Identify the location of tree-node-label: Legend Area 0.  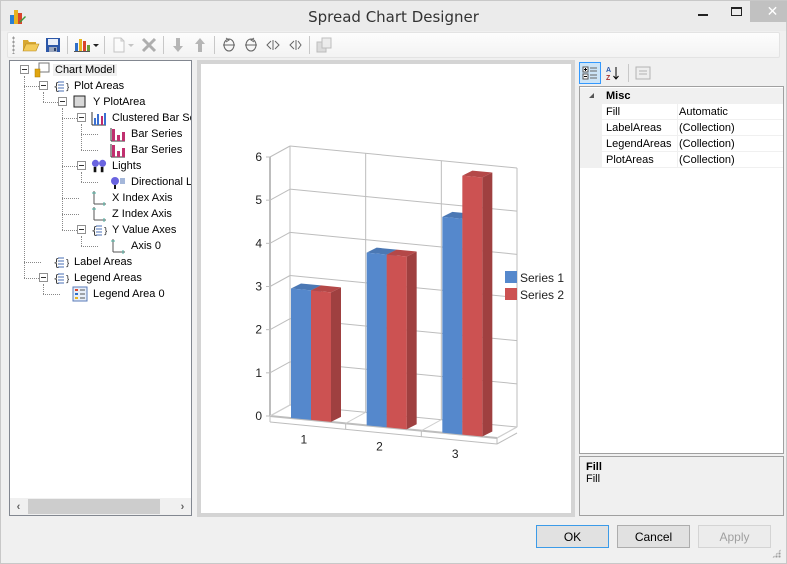
(129, 294).